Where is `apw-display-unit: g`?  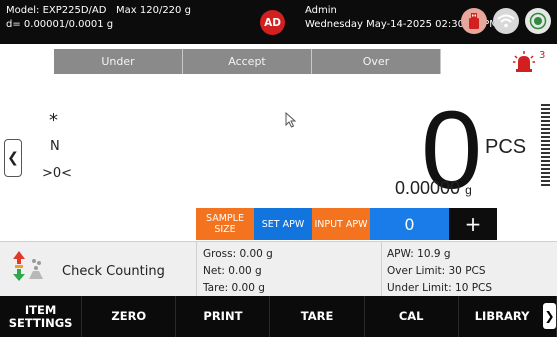
apw-display-unit: g is located at coordinates (468, 190).